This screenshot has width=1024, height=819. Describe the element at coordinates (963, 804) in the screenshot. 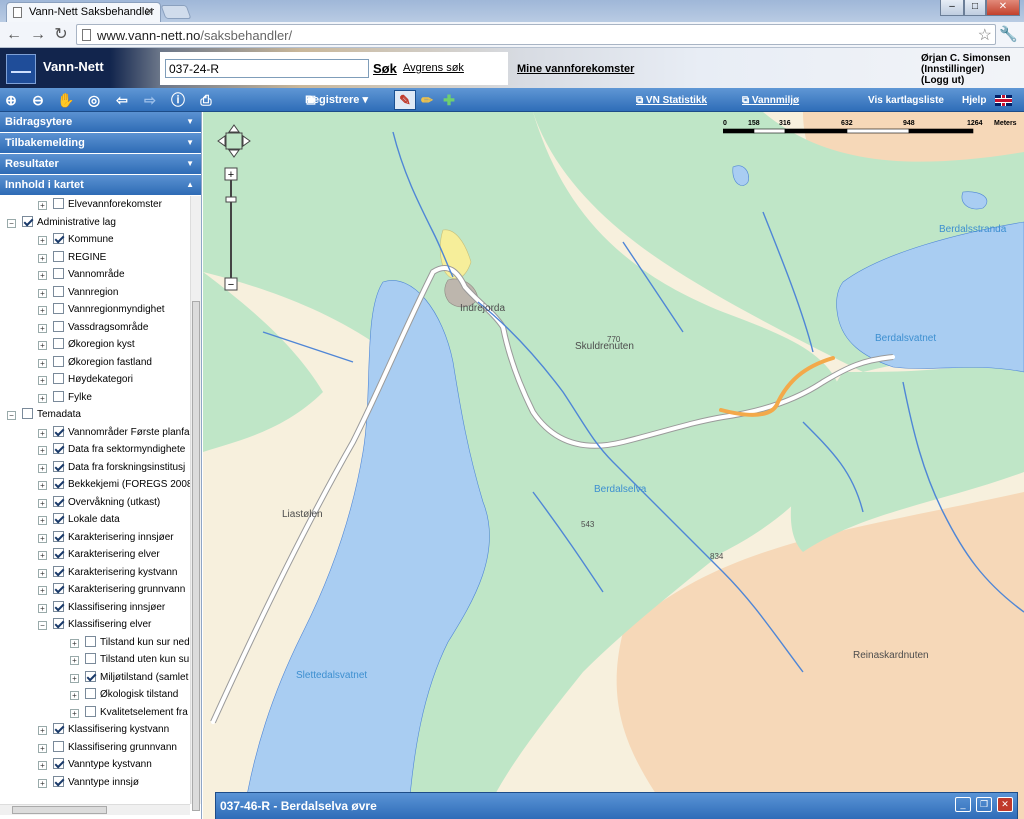

I see `minimize-panel-button: _` at that location.